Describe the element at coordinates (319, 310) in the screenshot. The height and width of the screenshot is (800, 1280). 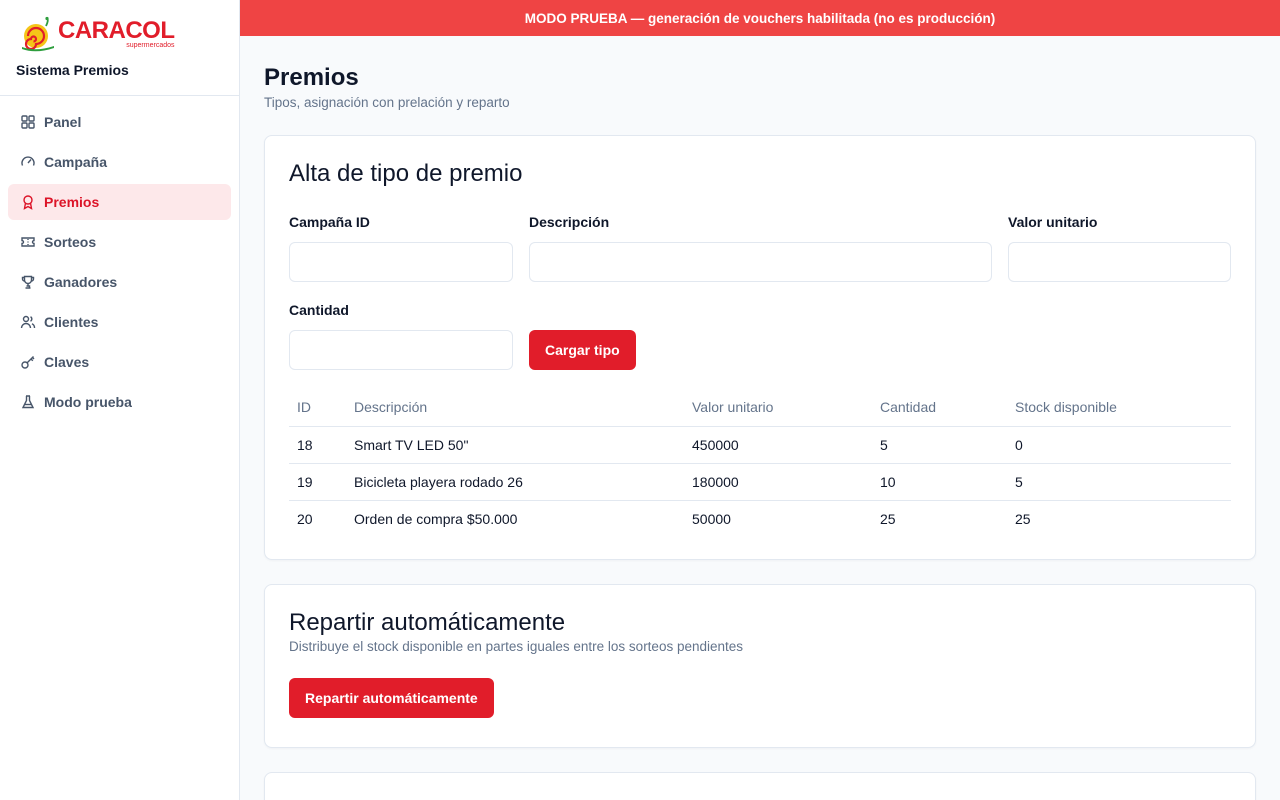
I see `cantidad-label: Cantidad` at that location.